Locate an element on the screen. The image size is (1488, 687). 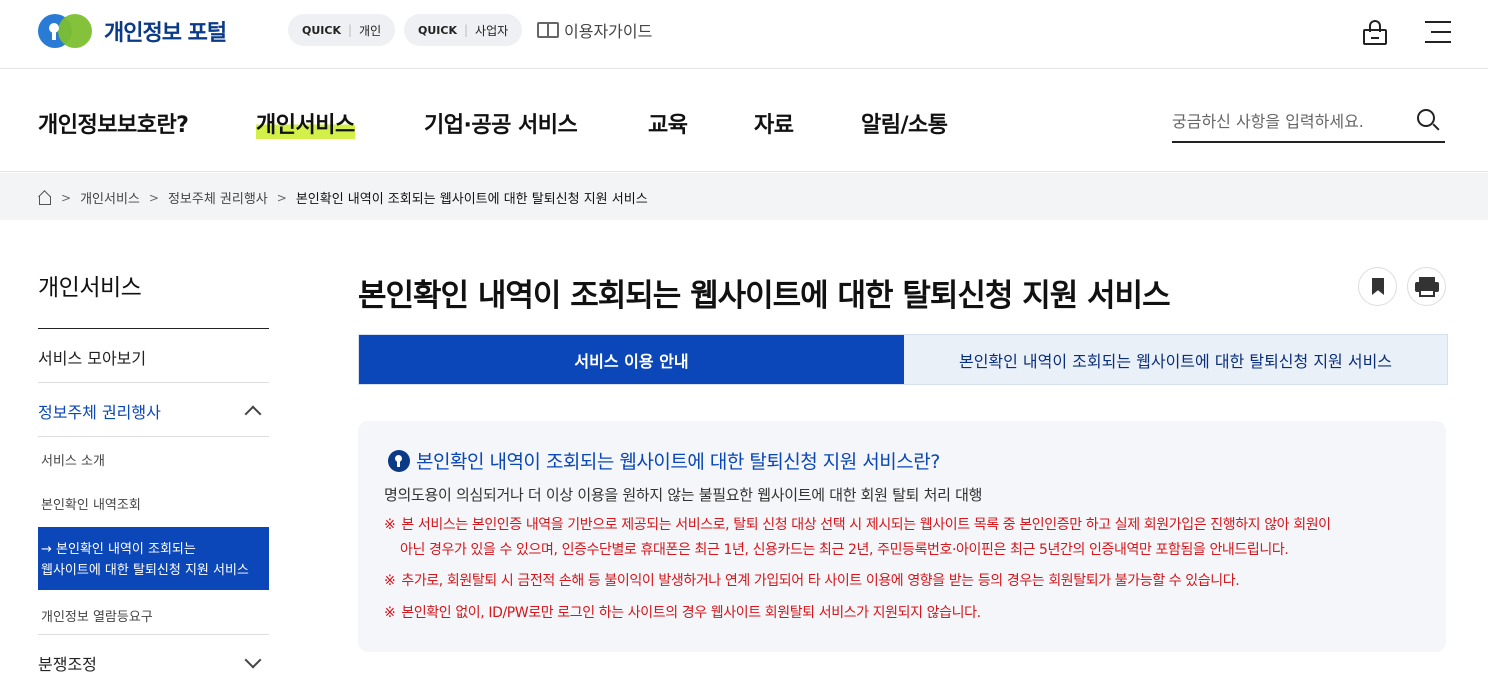
main-navigation: 개인정보보호란? 개인서비스 기업·공공 서비스 교육 자료 알림/소통 is located at coordinates (744, 120).